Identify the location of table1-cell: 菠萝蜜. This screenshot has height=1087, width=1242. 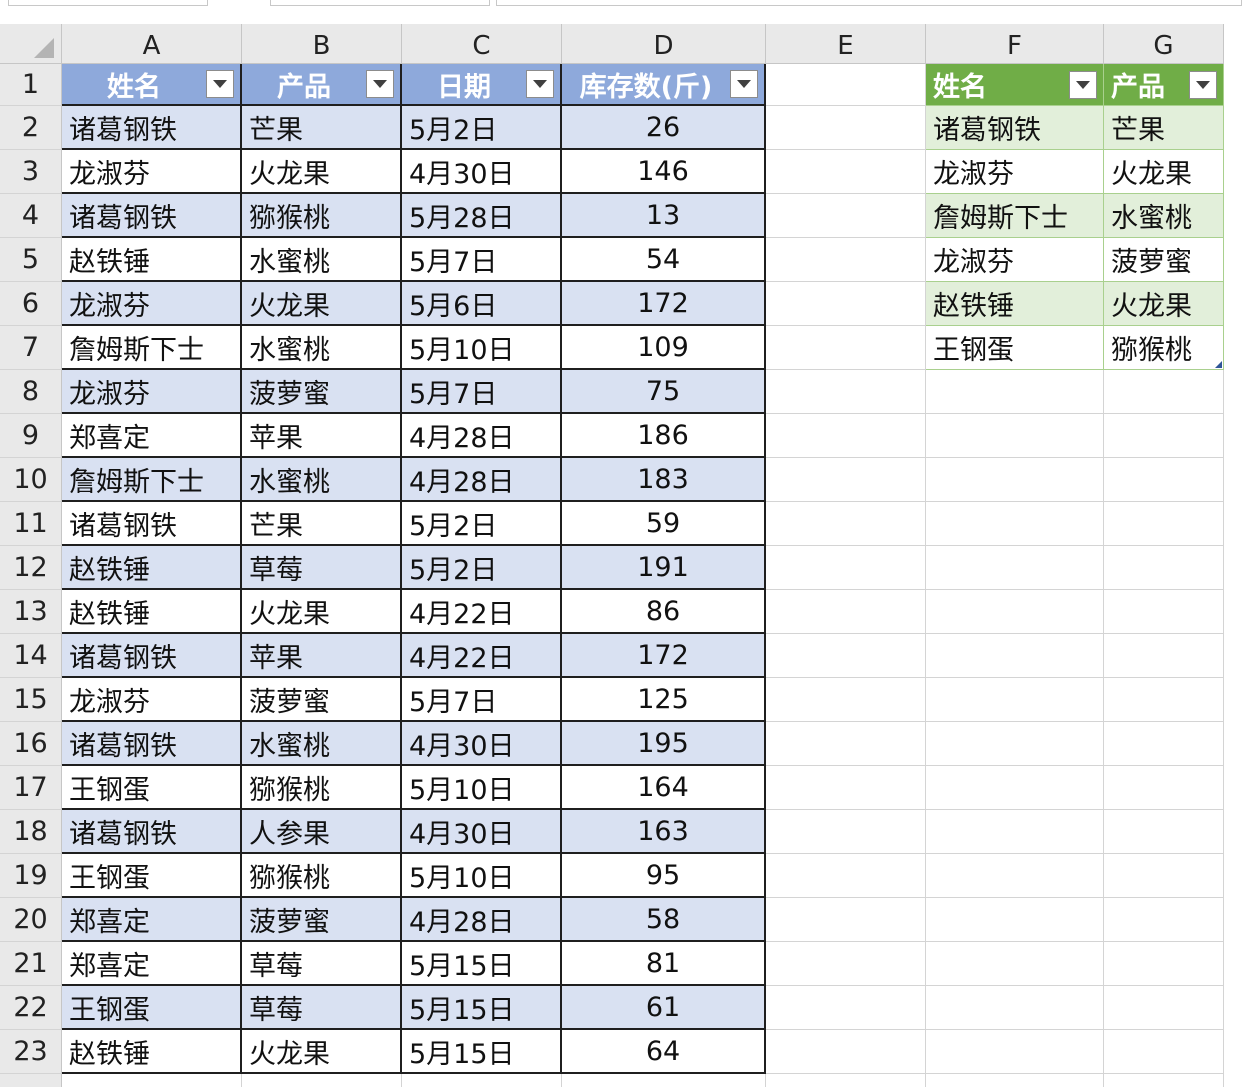
(322, 700).